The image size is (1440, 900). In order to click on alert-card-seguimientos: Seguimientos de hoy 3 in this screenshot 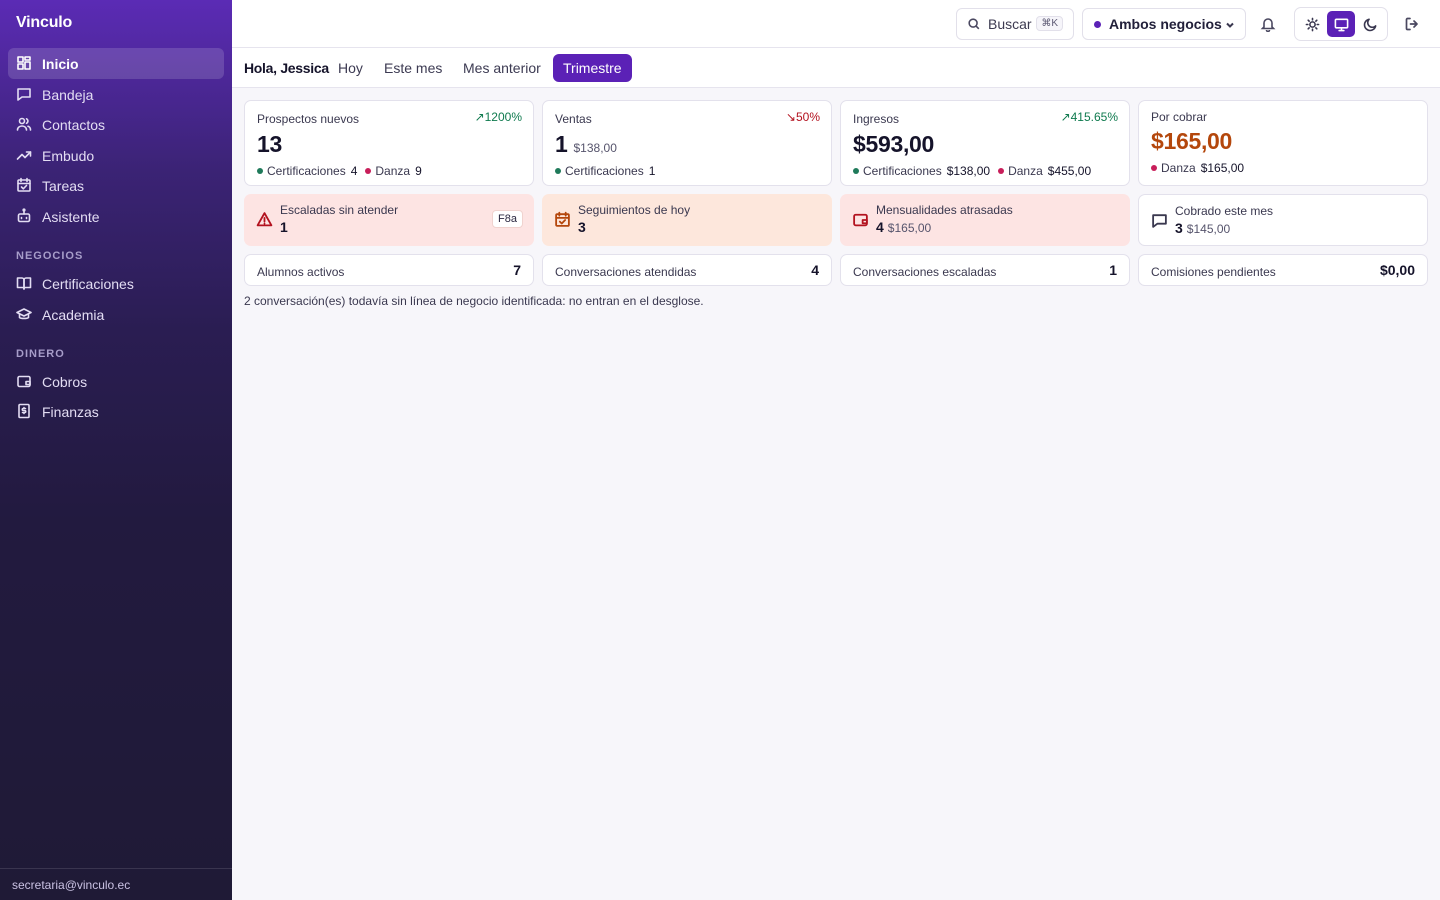, I will do `click(687, 220)`.